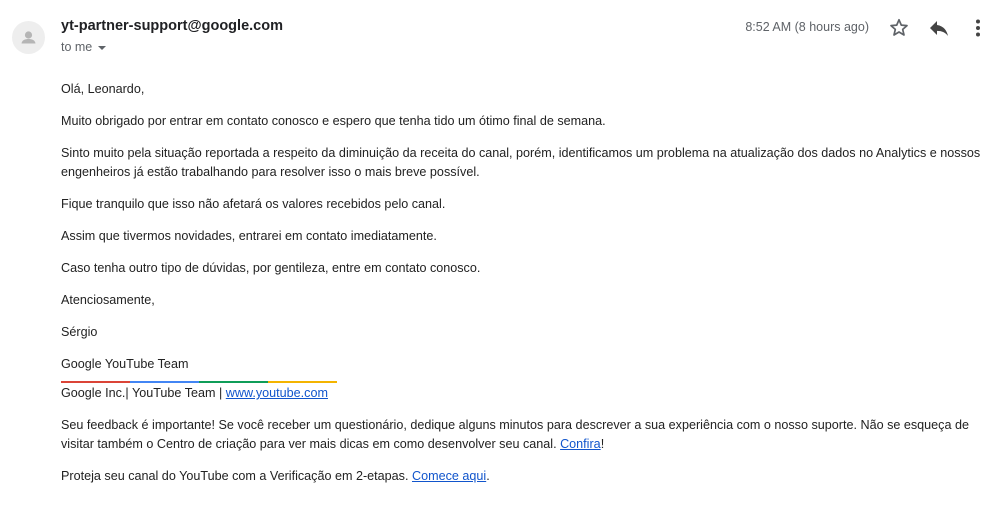  I want to click on recipient-details-toggle: to me, so click(84, 47).